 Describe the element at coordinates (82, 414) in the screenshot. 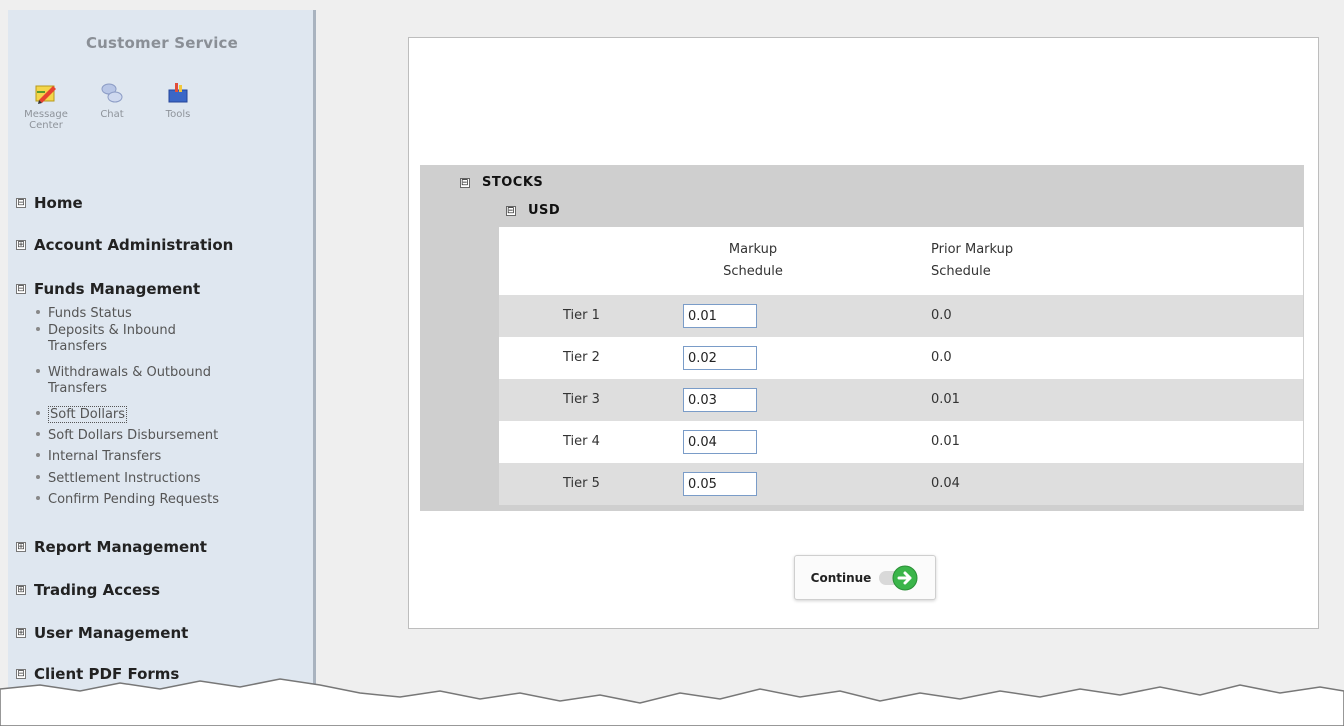

I see `nav-soft-dollars: Soft Dollars` at that location.